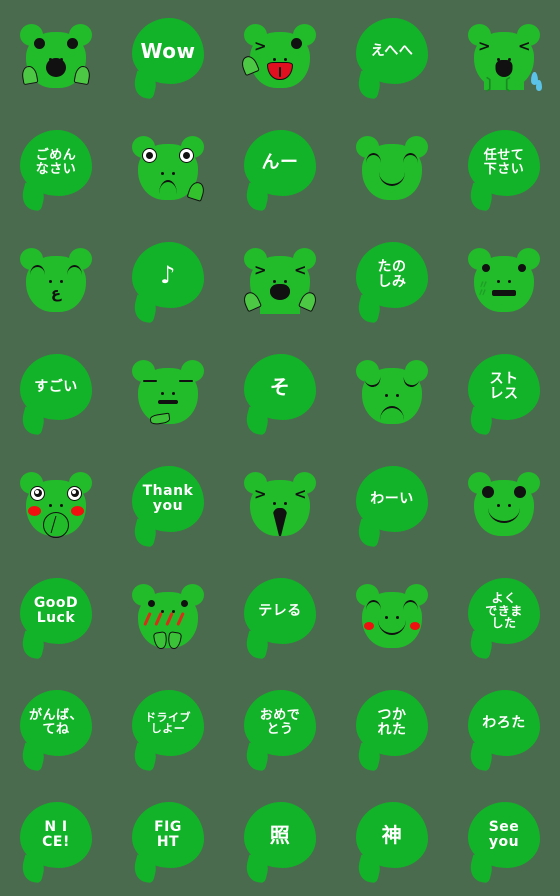 The width and height of the screenshot is (560, 896). I want to click on frog-wink-tongue-out: >, so click(280, 56).